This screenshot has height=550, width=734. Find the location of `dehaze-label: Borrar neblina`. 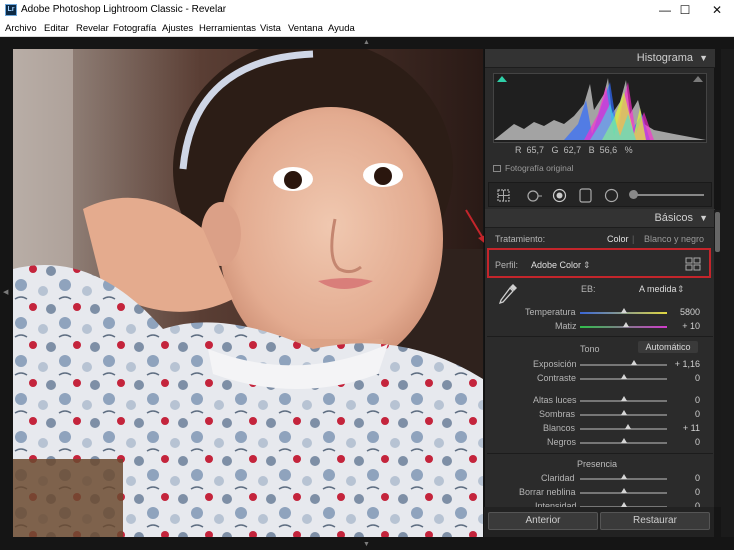

dehaze-label: Borrar neblina is located at coordinates (547, 492).